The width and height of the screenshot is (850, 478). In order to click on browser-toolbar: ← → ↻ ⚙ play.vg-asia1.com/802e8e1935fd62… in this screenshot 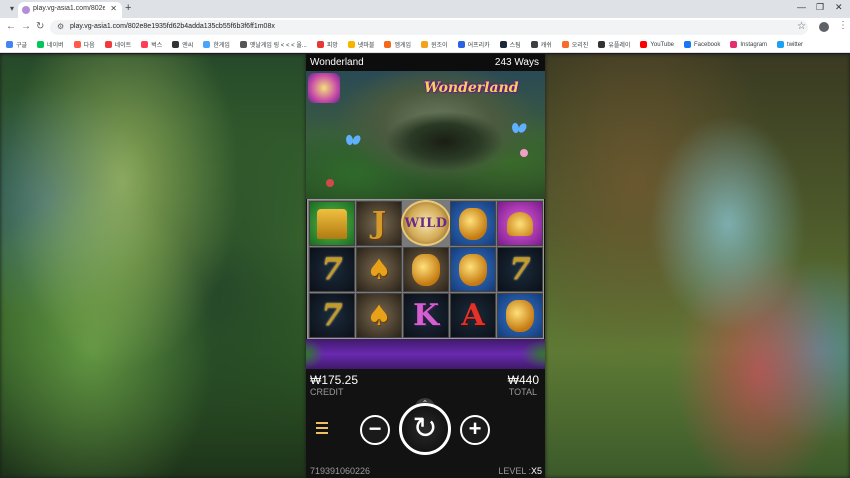, I will do `click(425, 27)`.